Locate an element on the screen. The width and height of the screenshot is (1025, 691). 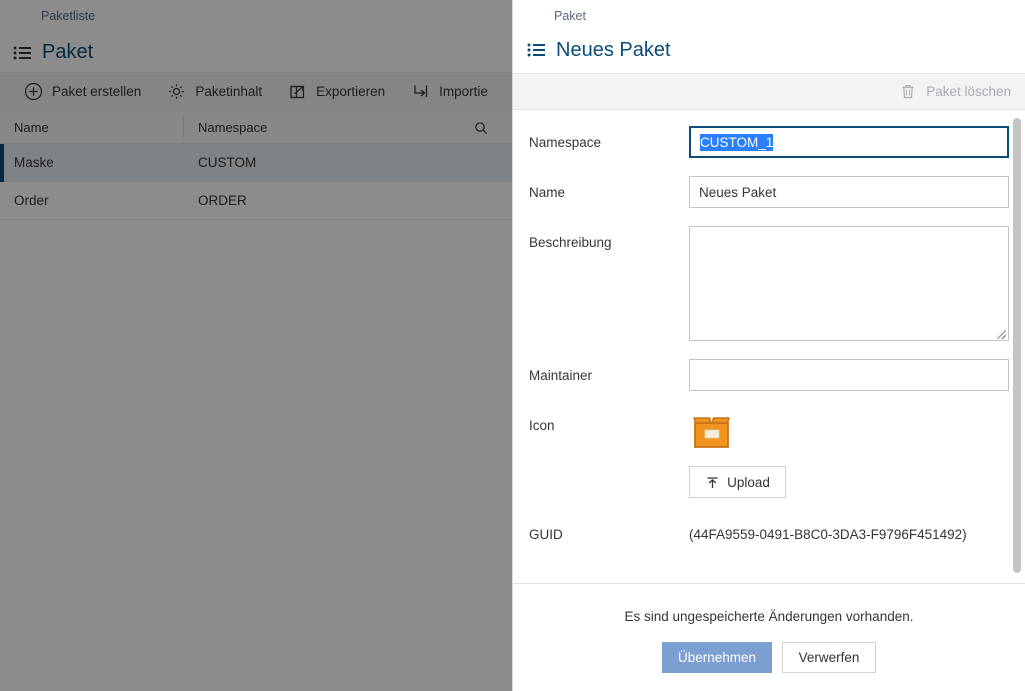
beschreibung-textarea is located at coordinates (849, 283).